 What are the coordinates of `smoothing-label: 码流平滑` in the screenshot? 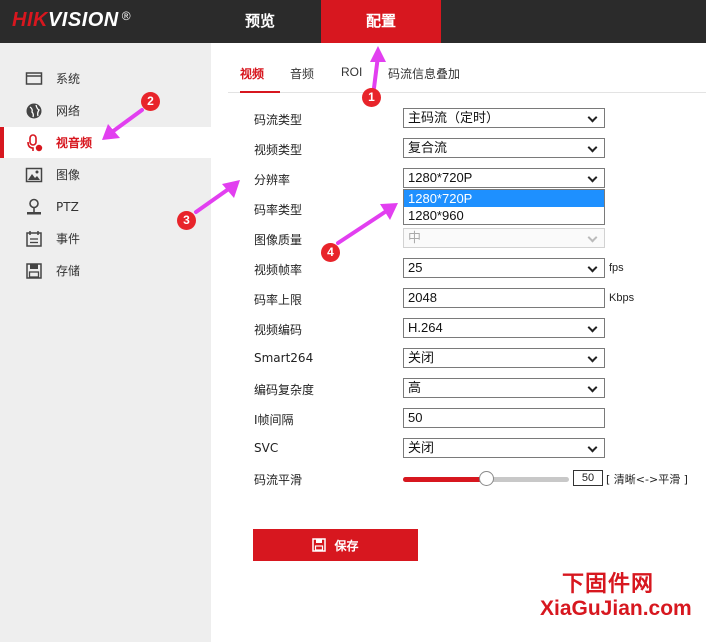 It's located at (278, 480).